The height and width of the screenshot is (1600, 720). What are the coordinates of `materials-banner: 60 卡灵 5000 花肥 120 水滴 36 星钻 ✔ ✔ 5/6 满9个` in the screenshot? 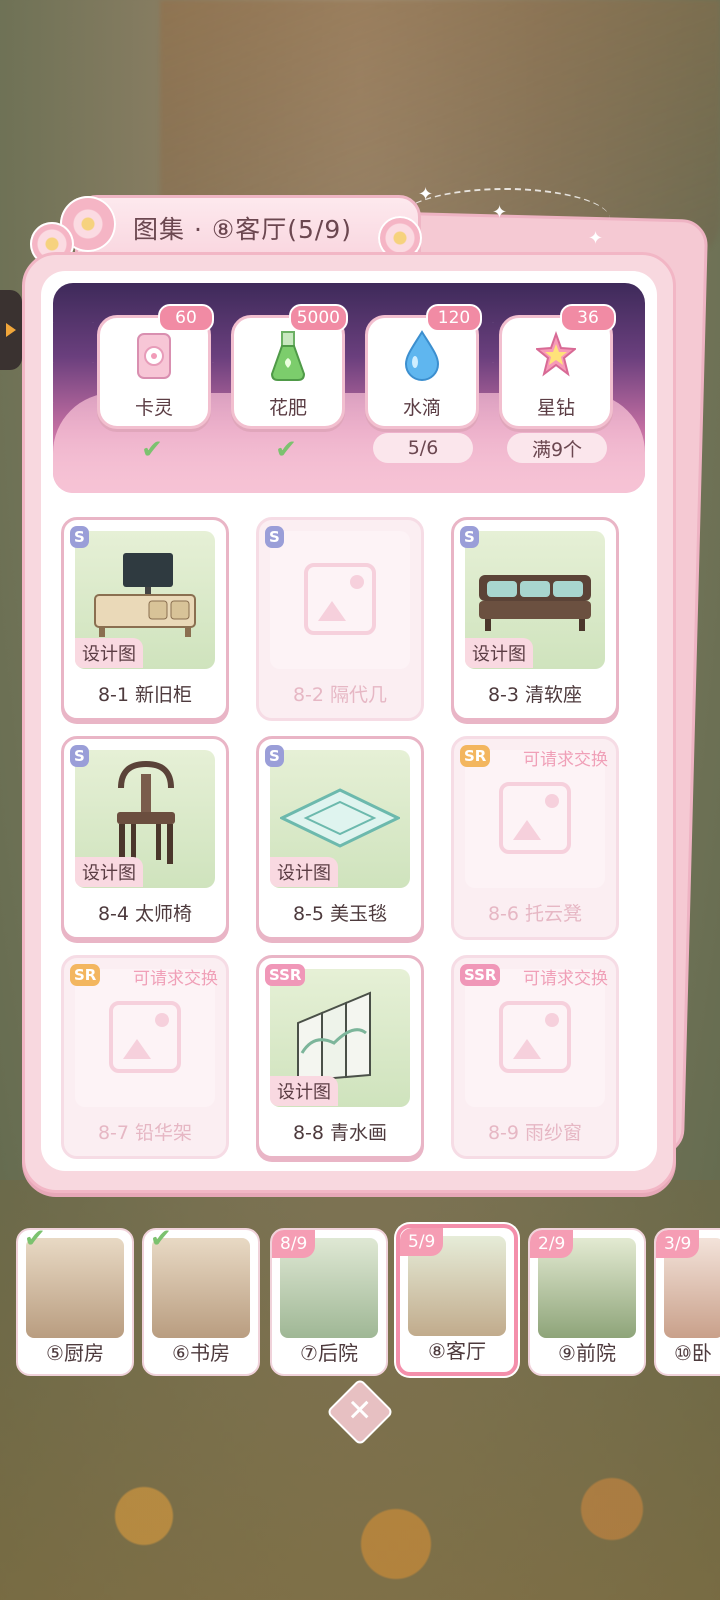 It's located at (349, 388).